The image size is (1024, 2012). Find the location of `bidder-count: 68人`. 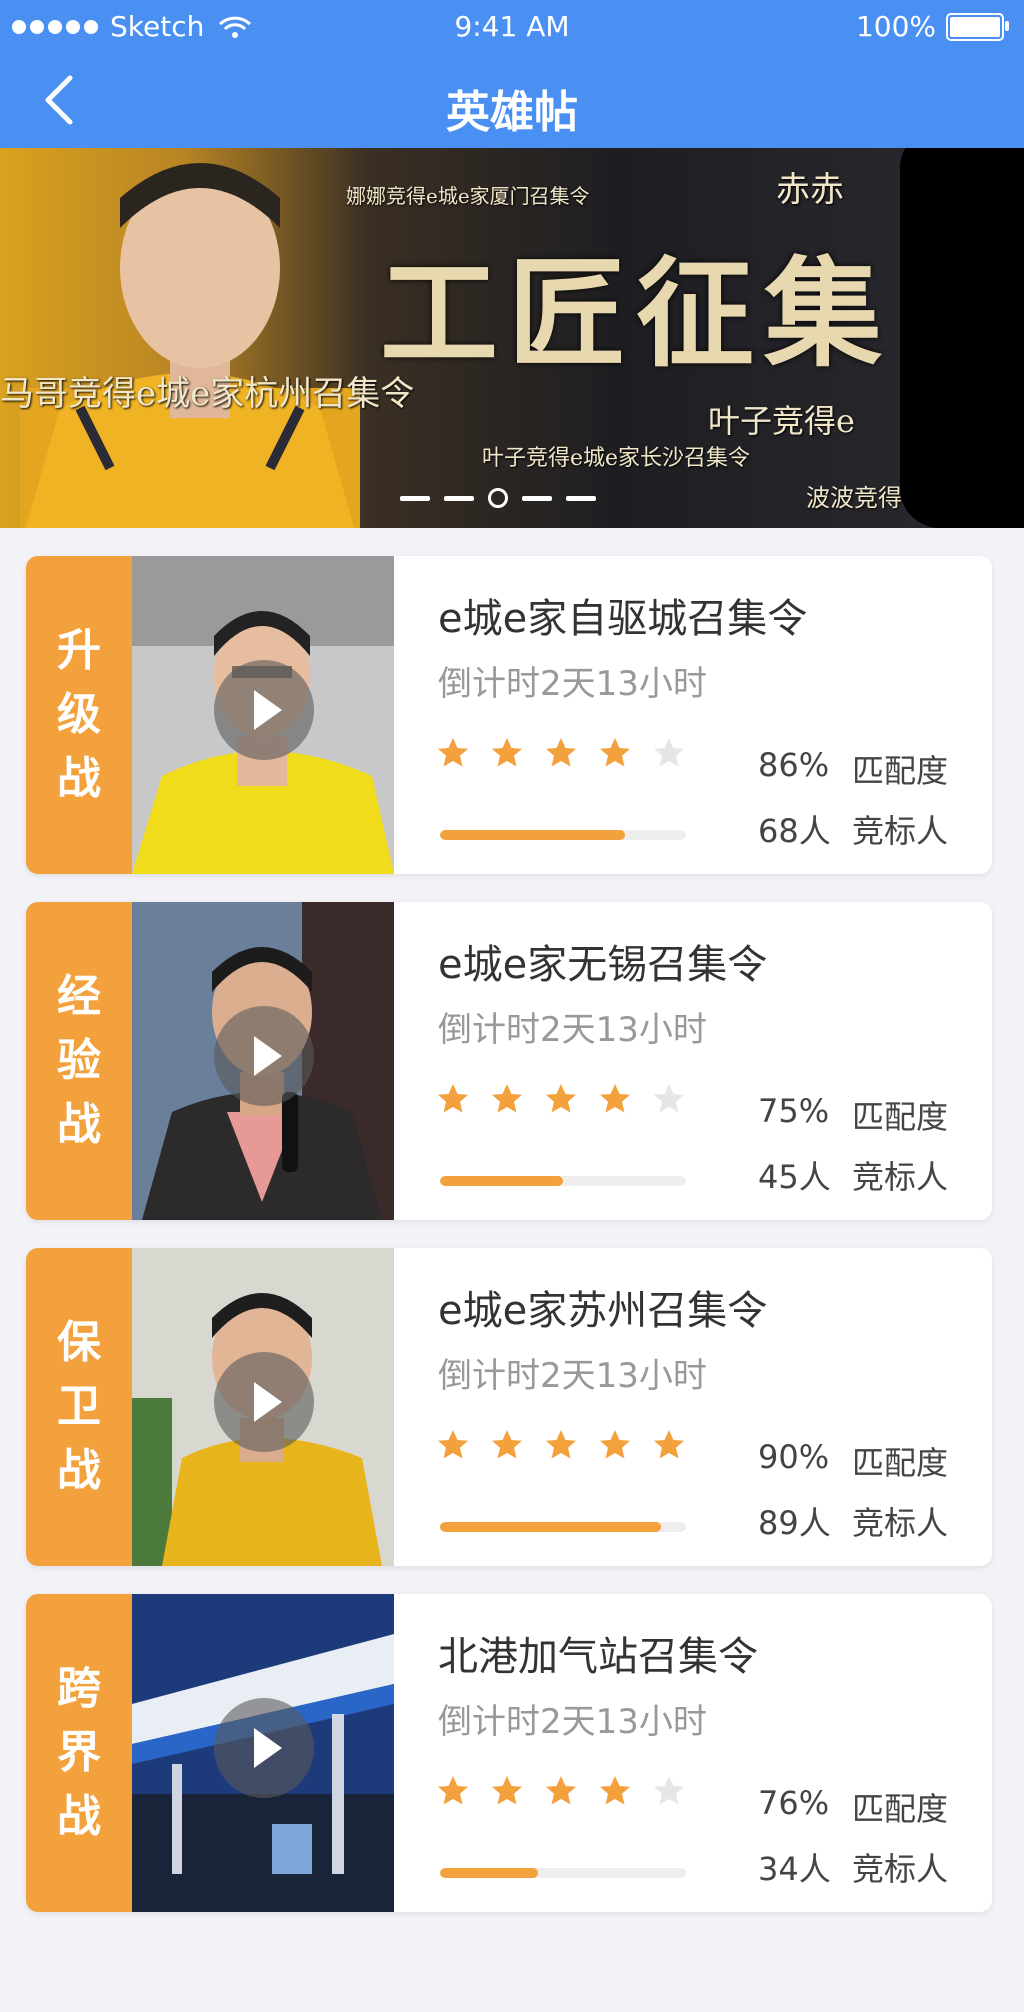

bidder-count: 68人 is located at coordinates (794, 831).